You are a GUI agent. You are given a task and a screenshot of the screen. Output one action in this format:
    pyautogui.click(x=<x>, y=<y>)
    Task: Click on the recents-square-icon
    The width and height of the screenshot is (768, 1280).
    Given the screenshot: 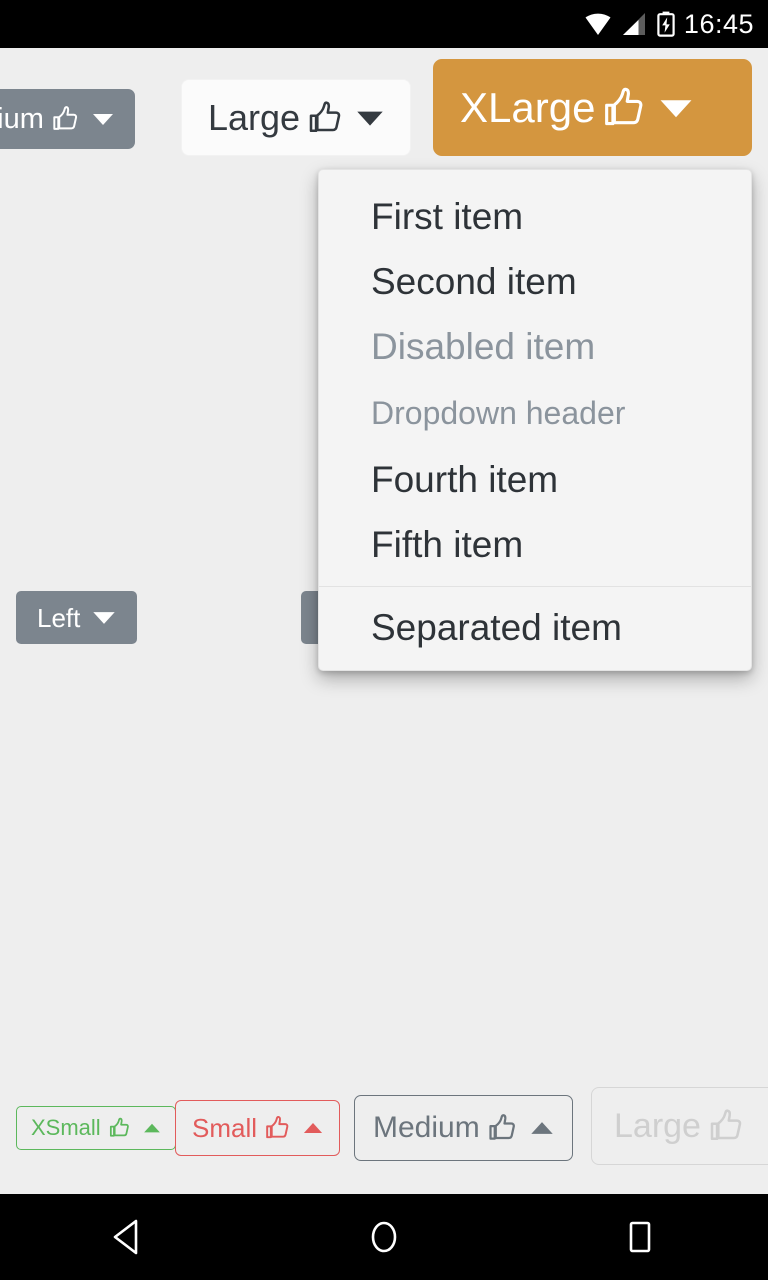 What is the action you would take?
    pyautogui.click(x=640, y=1237)
    